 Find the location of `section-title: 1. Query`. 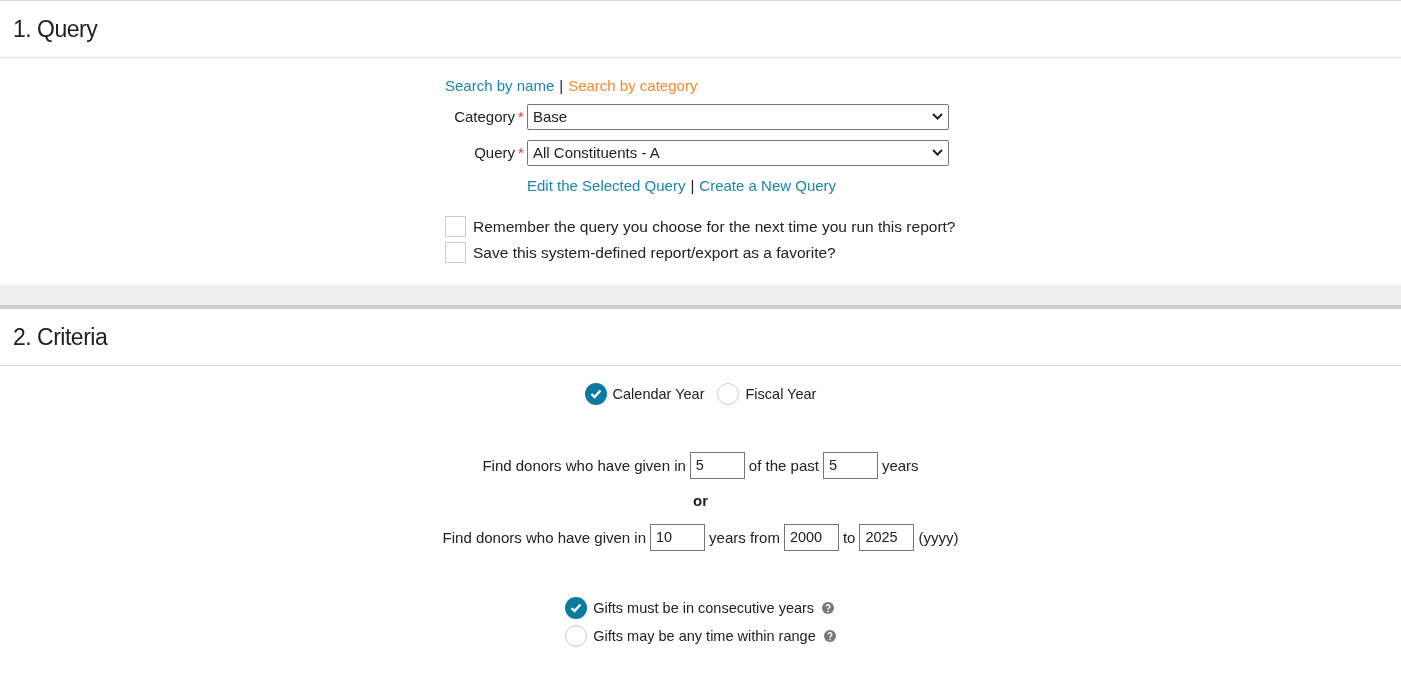

section-title: 1. Query is located at coordinates (55, 29).